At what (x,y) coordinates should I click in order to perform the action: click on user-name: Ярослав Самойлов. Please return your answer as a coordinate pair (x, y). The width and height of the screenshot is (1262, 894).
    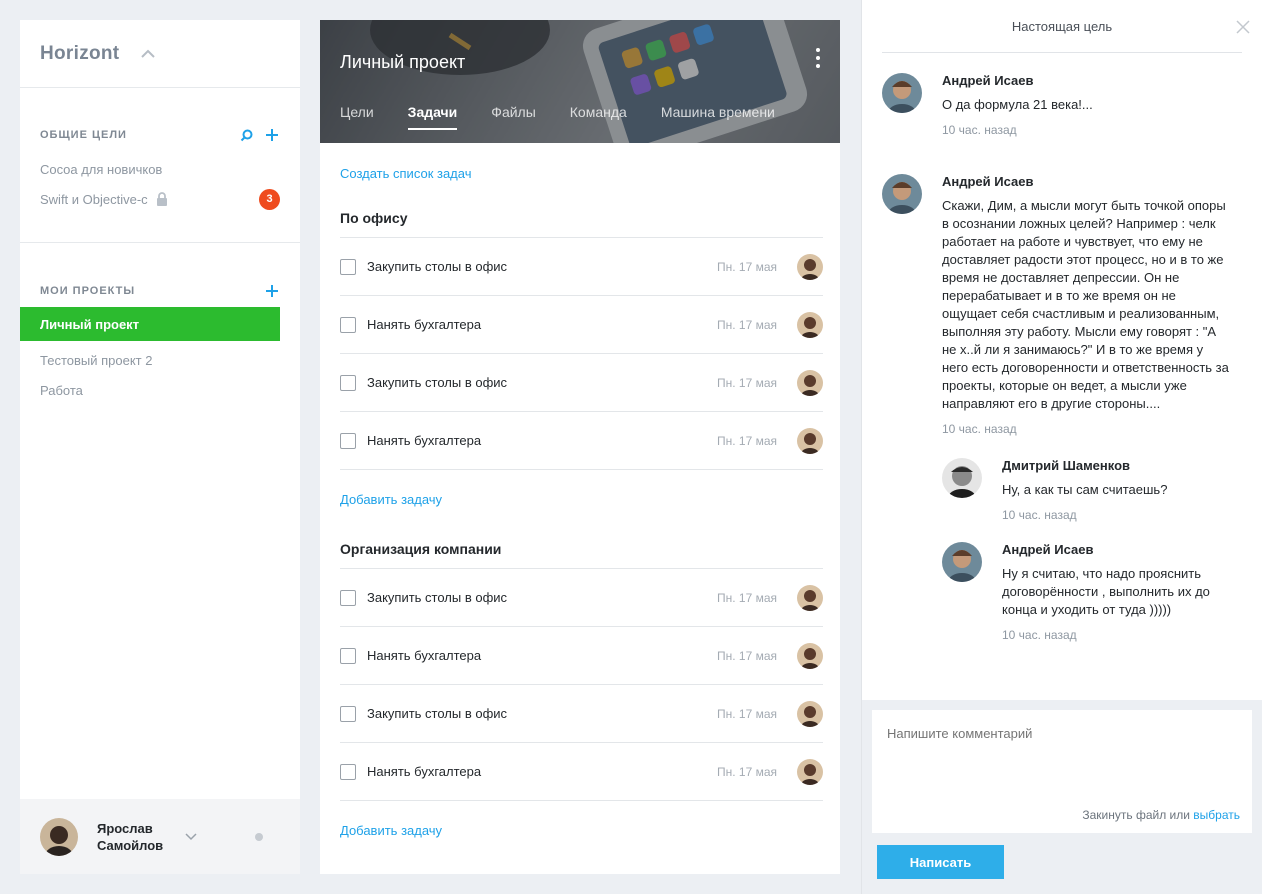
    Looking at the image, I should click on (130, 836).